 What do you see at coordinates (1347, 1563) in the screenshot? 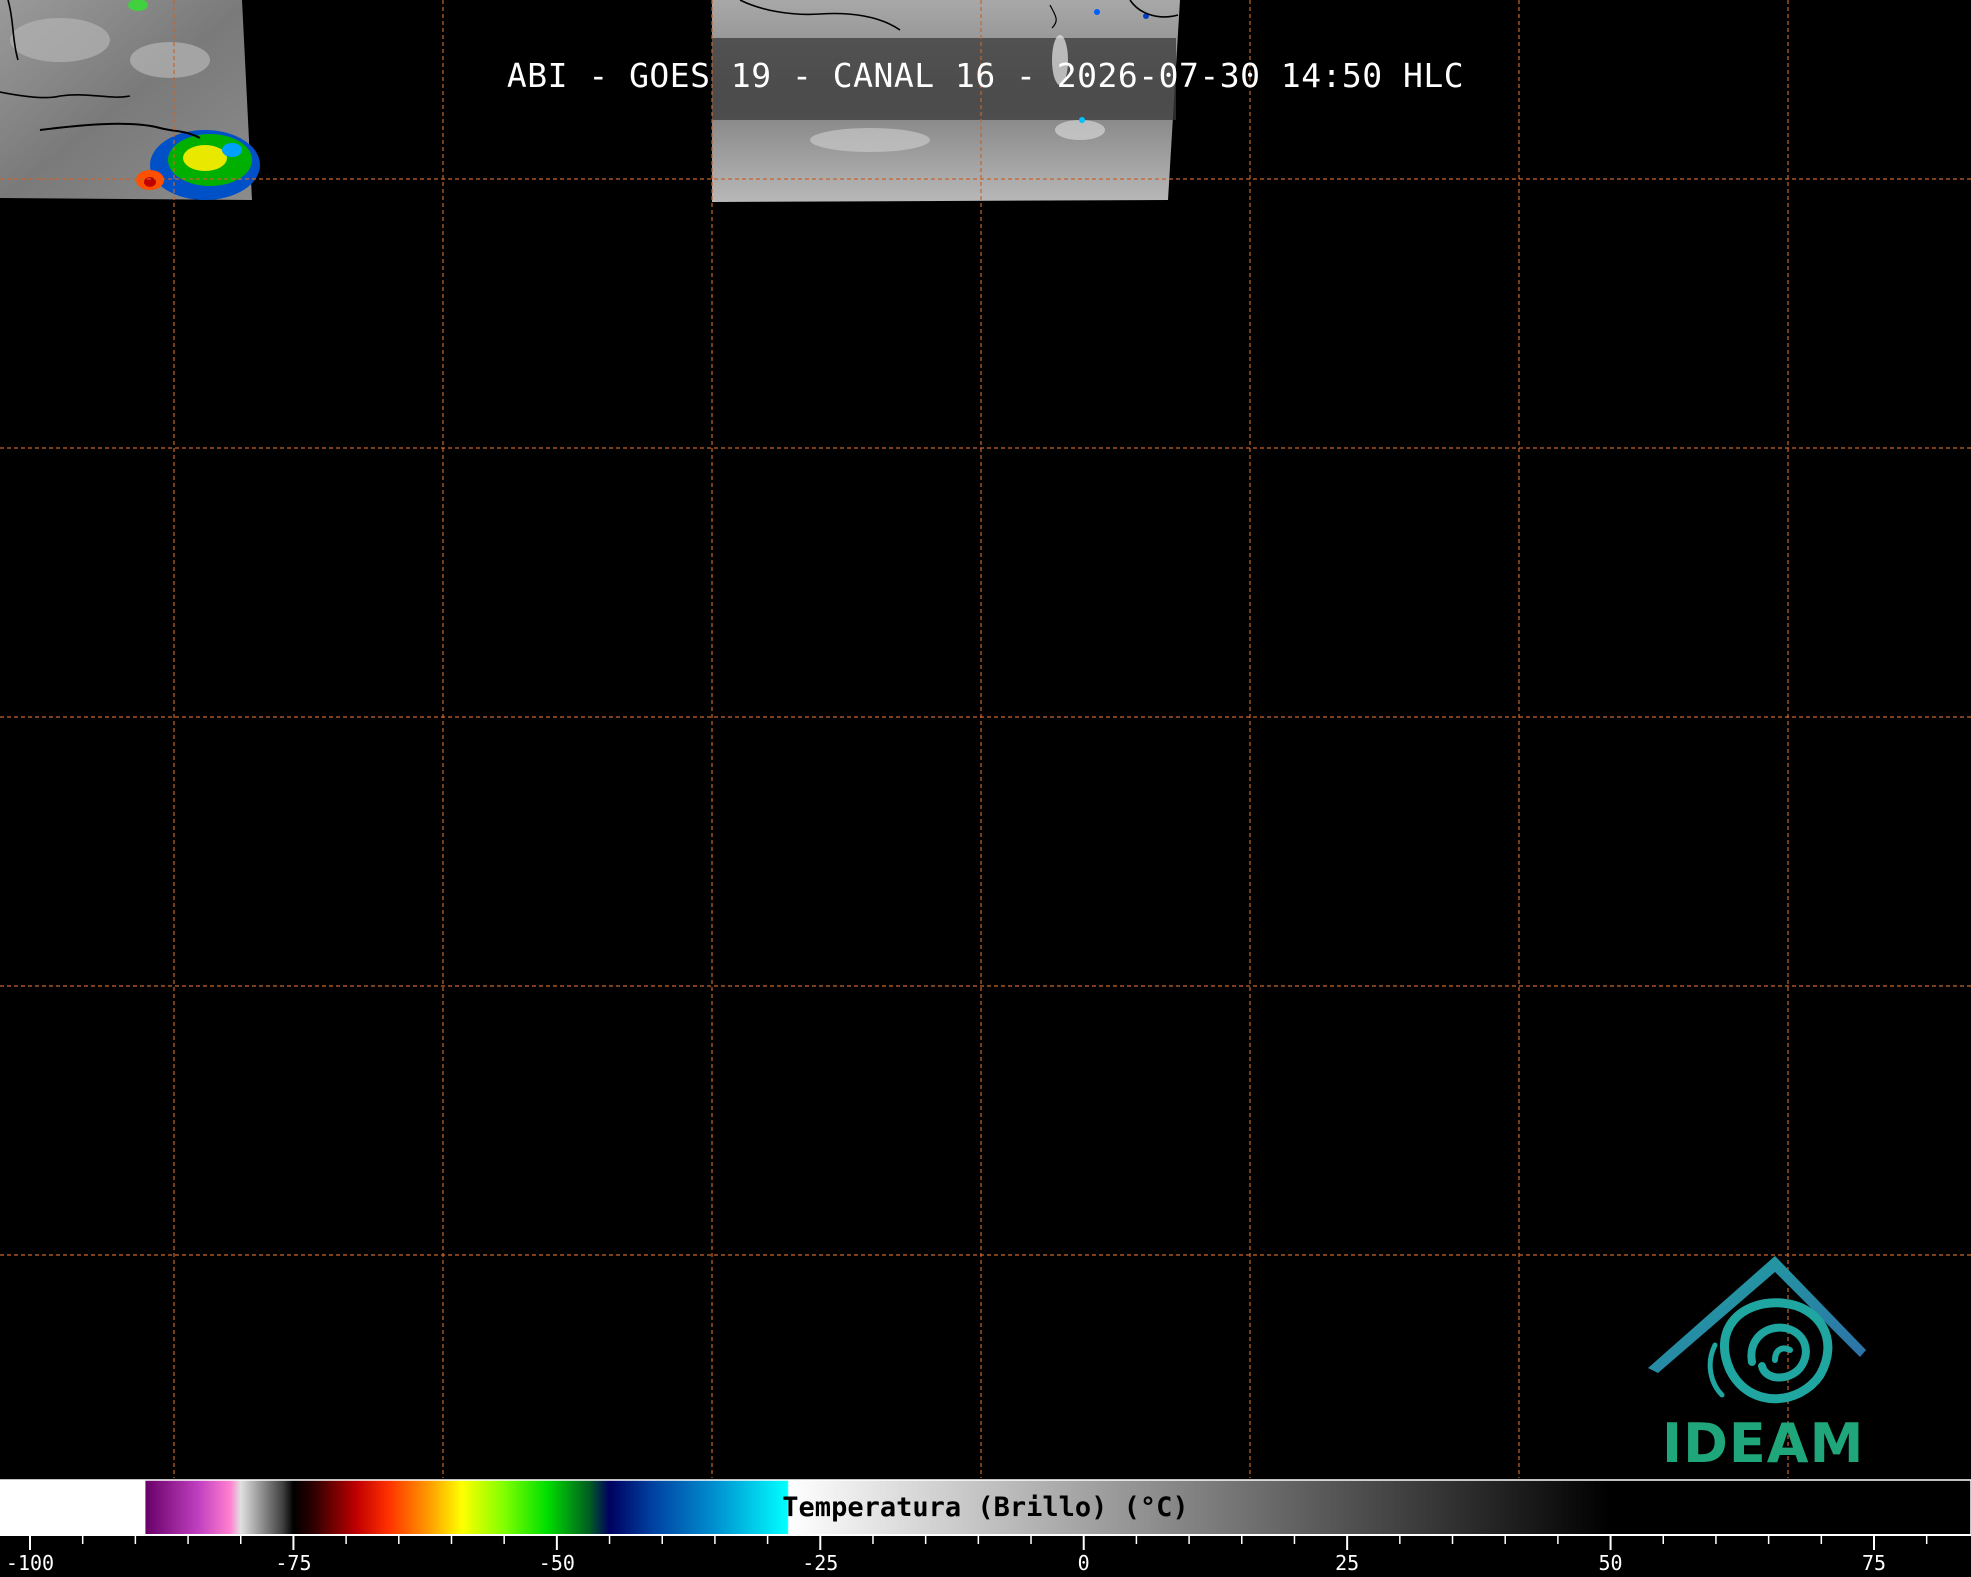
I see `colorbar-tick-label: 25` at bounding box center [1347, 1563].